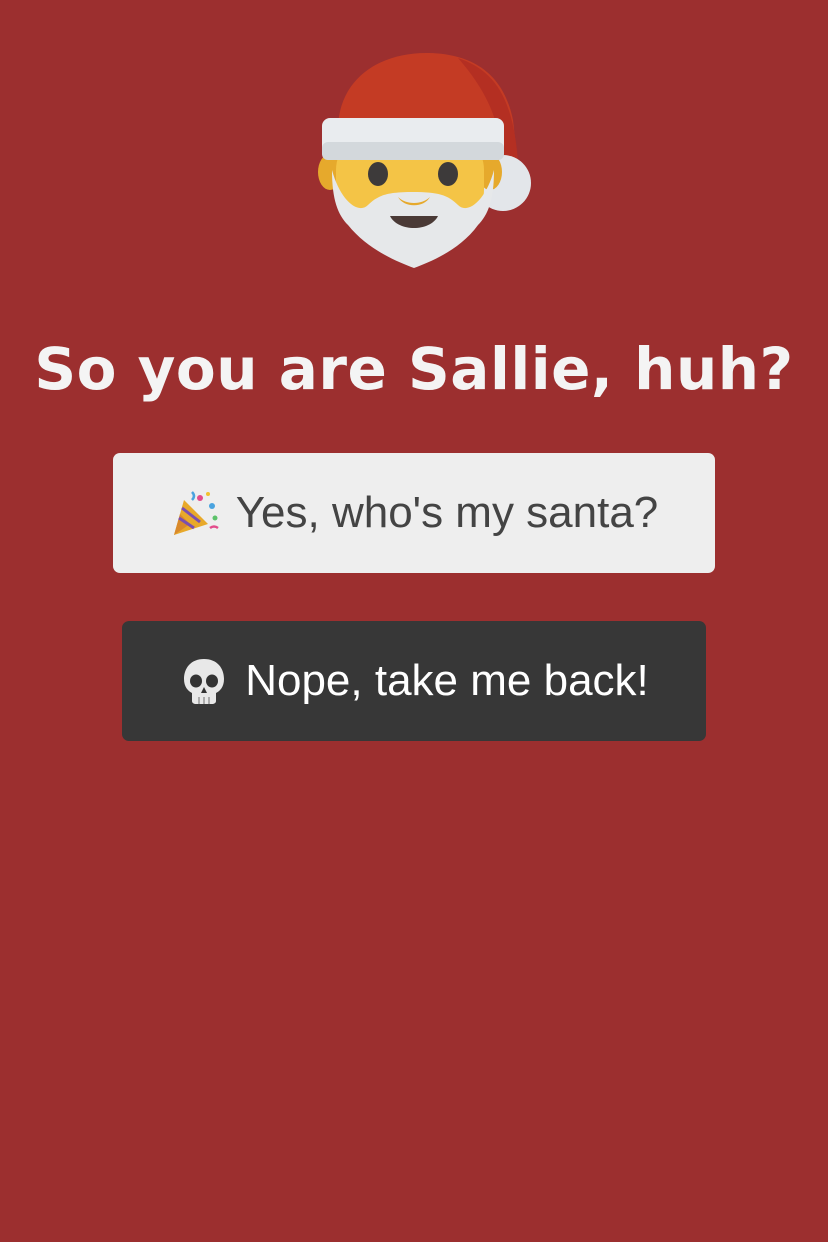 The width and height of the screenshot is (828, 1242). Describe the element at coordinates (447, 512) in the screenshot. I see `confirm-button-label: Yes, who's my santa?` at that location.